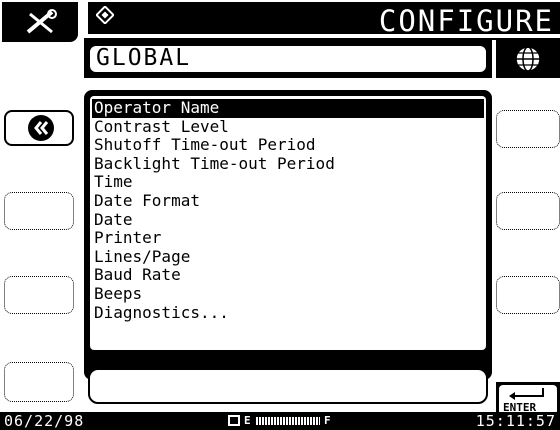  Describe the element at coordinates (288, 201) in the screenshot. I see `menu-item-date-format: Date Format` at that location.